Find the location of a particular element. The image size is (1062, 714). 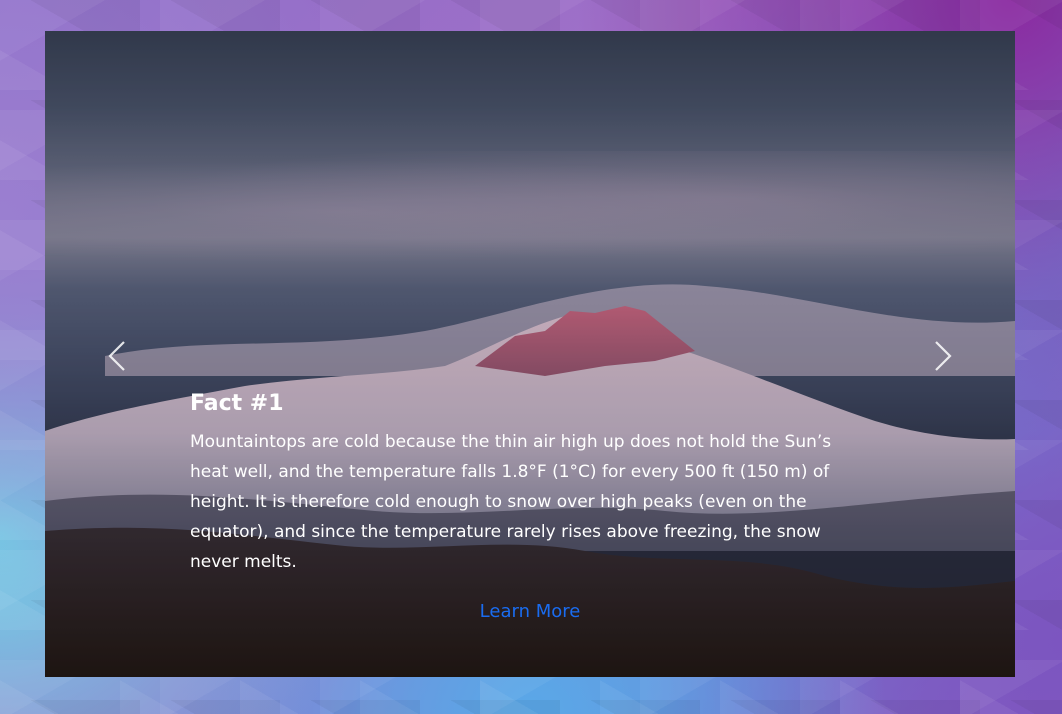

slide-title: Fact #1 is located at coordinates (237, 403).